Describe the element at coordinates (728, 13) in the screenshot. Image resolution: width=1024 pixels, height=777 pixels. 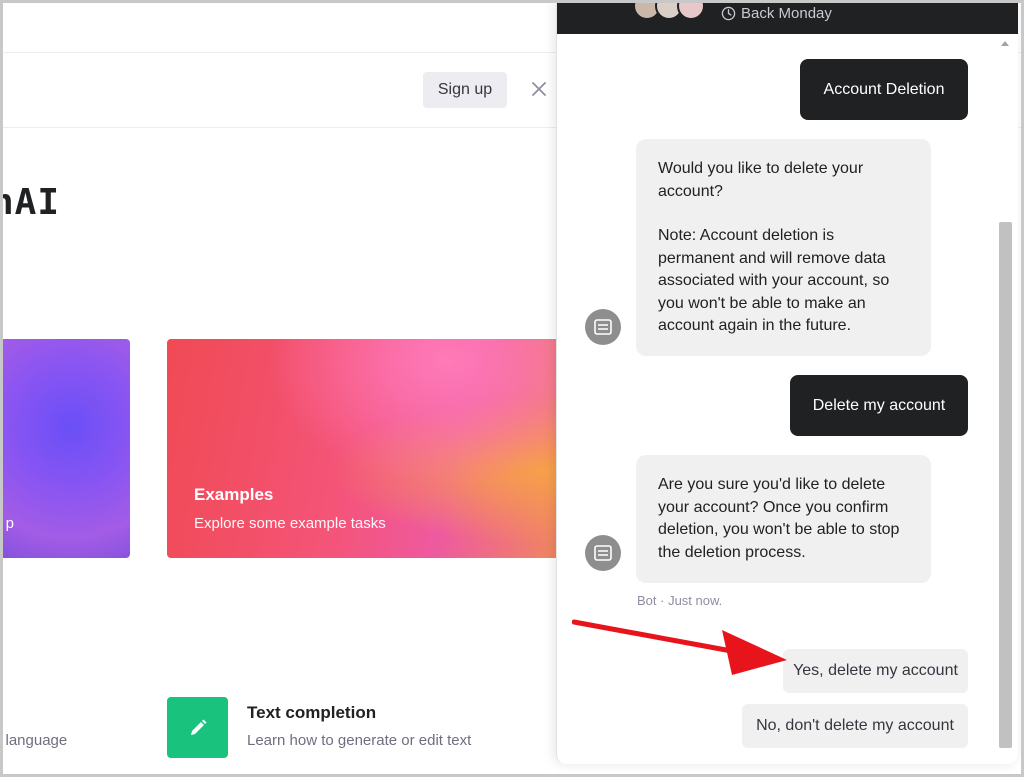
I see `clock-icon` at that location.